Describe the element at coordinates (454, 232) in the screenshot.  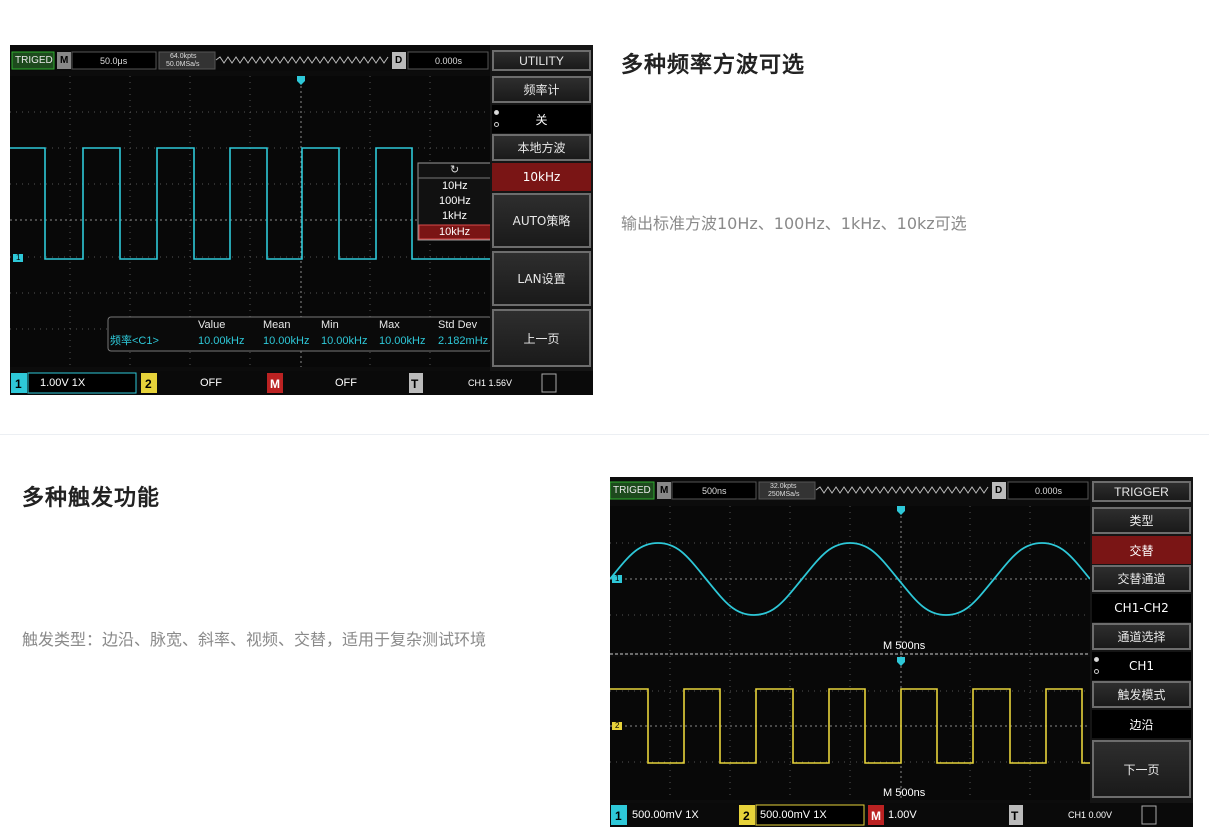
I see `popup-option-10khz: 10kHz` at that location.